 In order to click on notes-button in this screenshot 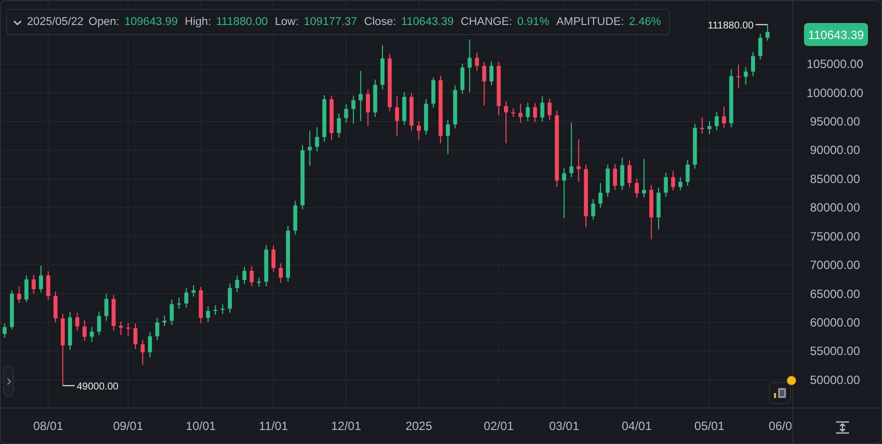, I will do `click(780, 393)`.